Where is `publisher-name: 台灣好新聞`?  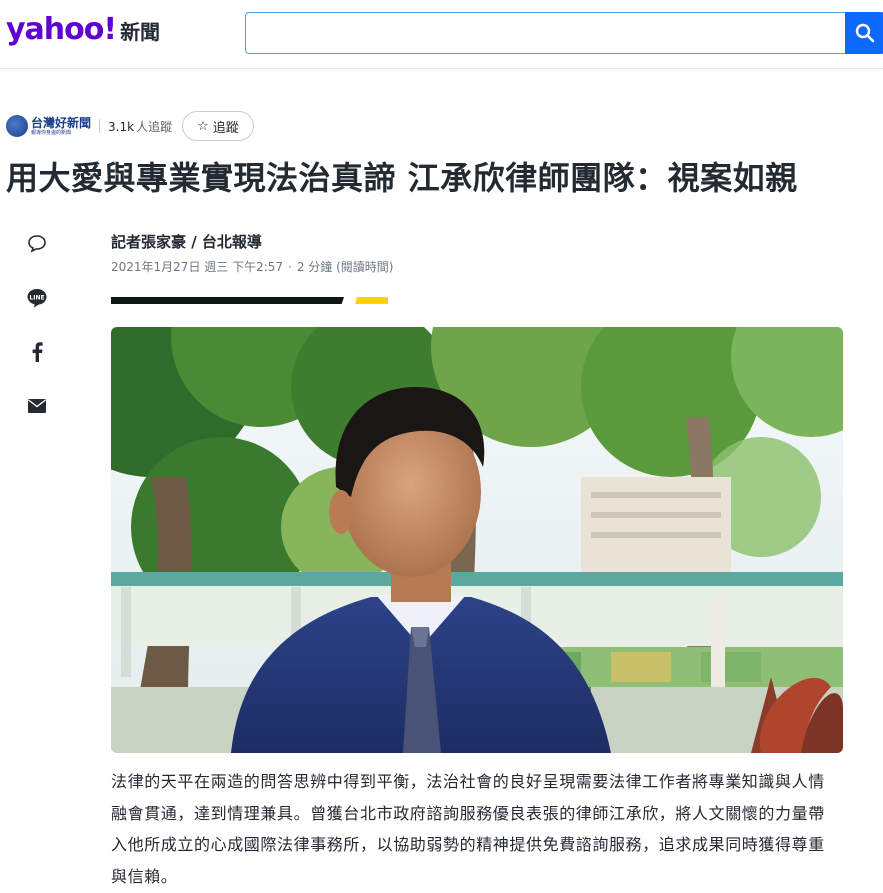
publisher-name: 台灣好新聞 is located at coordinates (61, 122).